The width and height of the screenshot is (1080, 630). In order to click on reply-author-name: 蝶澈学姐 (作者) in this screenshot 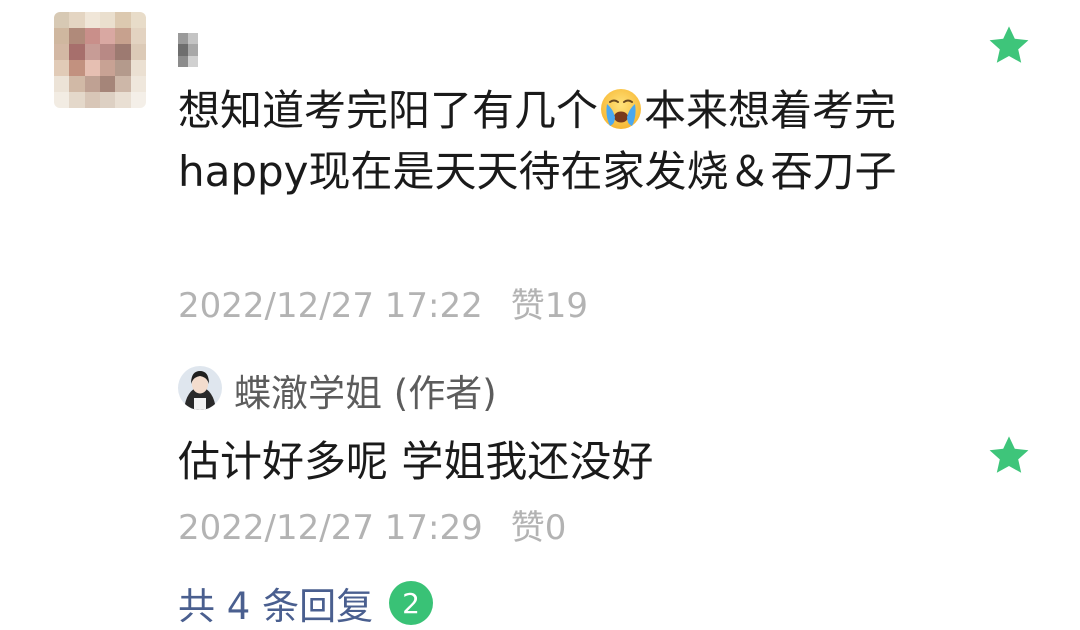, I will do `click(365, 390)`.